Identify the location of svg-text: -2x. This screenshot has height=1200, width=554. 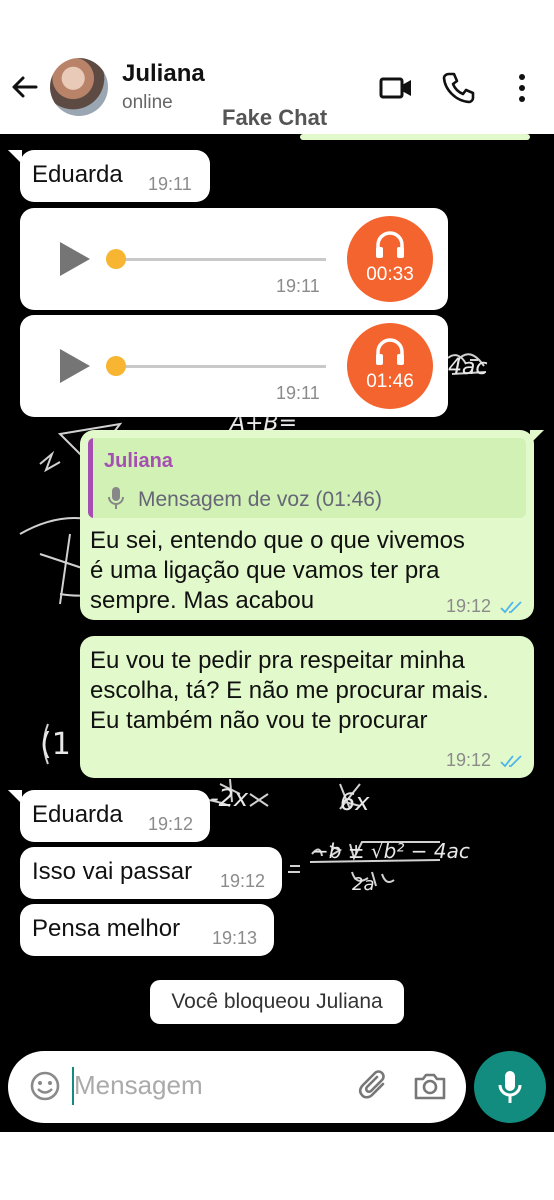
(229, 798).